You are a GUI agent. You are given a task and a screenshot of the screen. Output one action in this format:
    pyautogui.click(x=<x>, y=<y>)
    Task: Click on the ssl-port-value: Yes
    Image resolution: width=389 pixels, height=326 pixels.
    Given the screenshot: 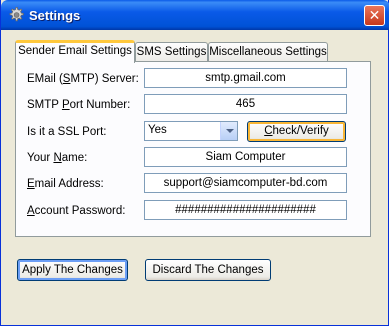 What is the action you would take?
    pyautogui.click(x=157, y=130)
    